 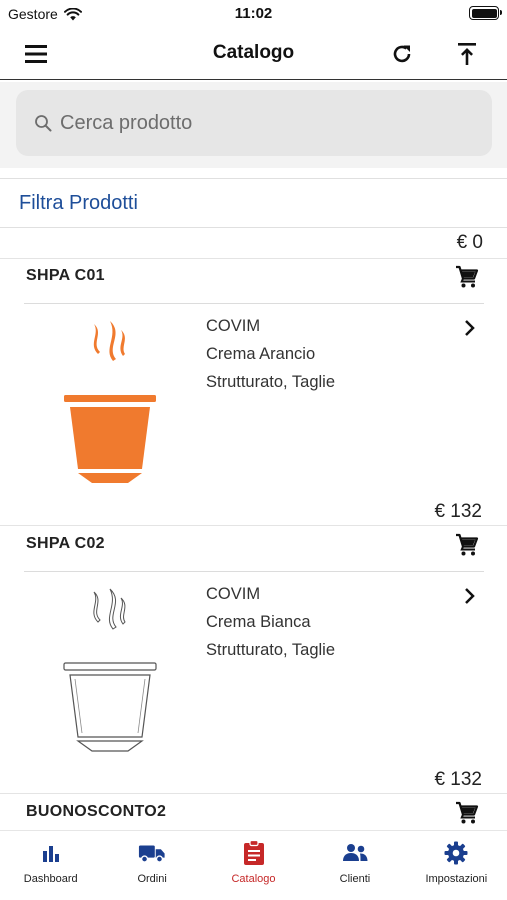 I want to click on tab-clienti: Clienti, so click(x=354, y=865).